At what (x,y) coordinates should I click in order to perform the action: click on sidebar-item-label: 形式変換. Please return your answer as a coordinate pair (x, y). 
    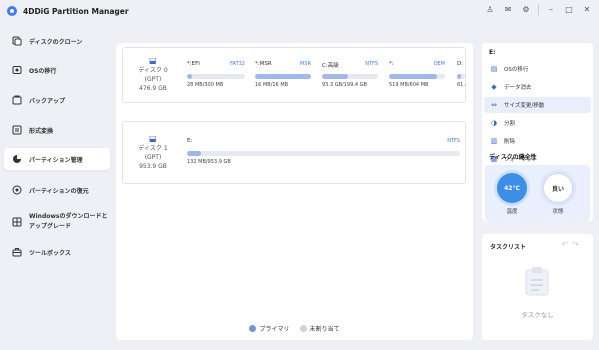
    Looking at the image, I should click on (41, 131).